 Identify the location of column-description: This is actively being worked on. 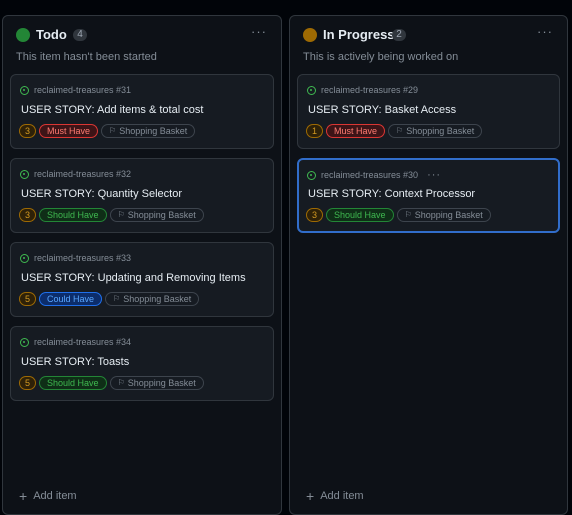
(381, 57).